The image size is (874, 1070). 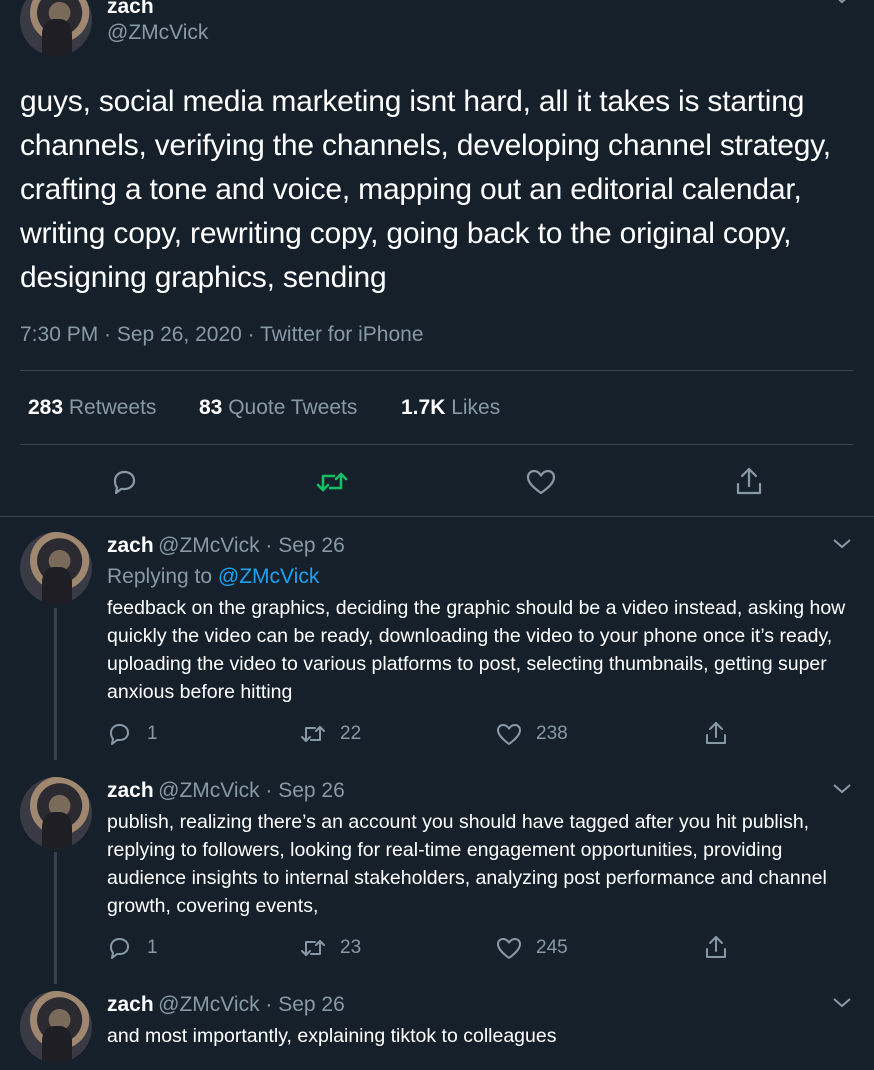 What do you see at coordinates (552, 733) in the screenshot?
I see `like-count: 238` at bounding box center [552, 733].